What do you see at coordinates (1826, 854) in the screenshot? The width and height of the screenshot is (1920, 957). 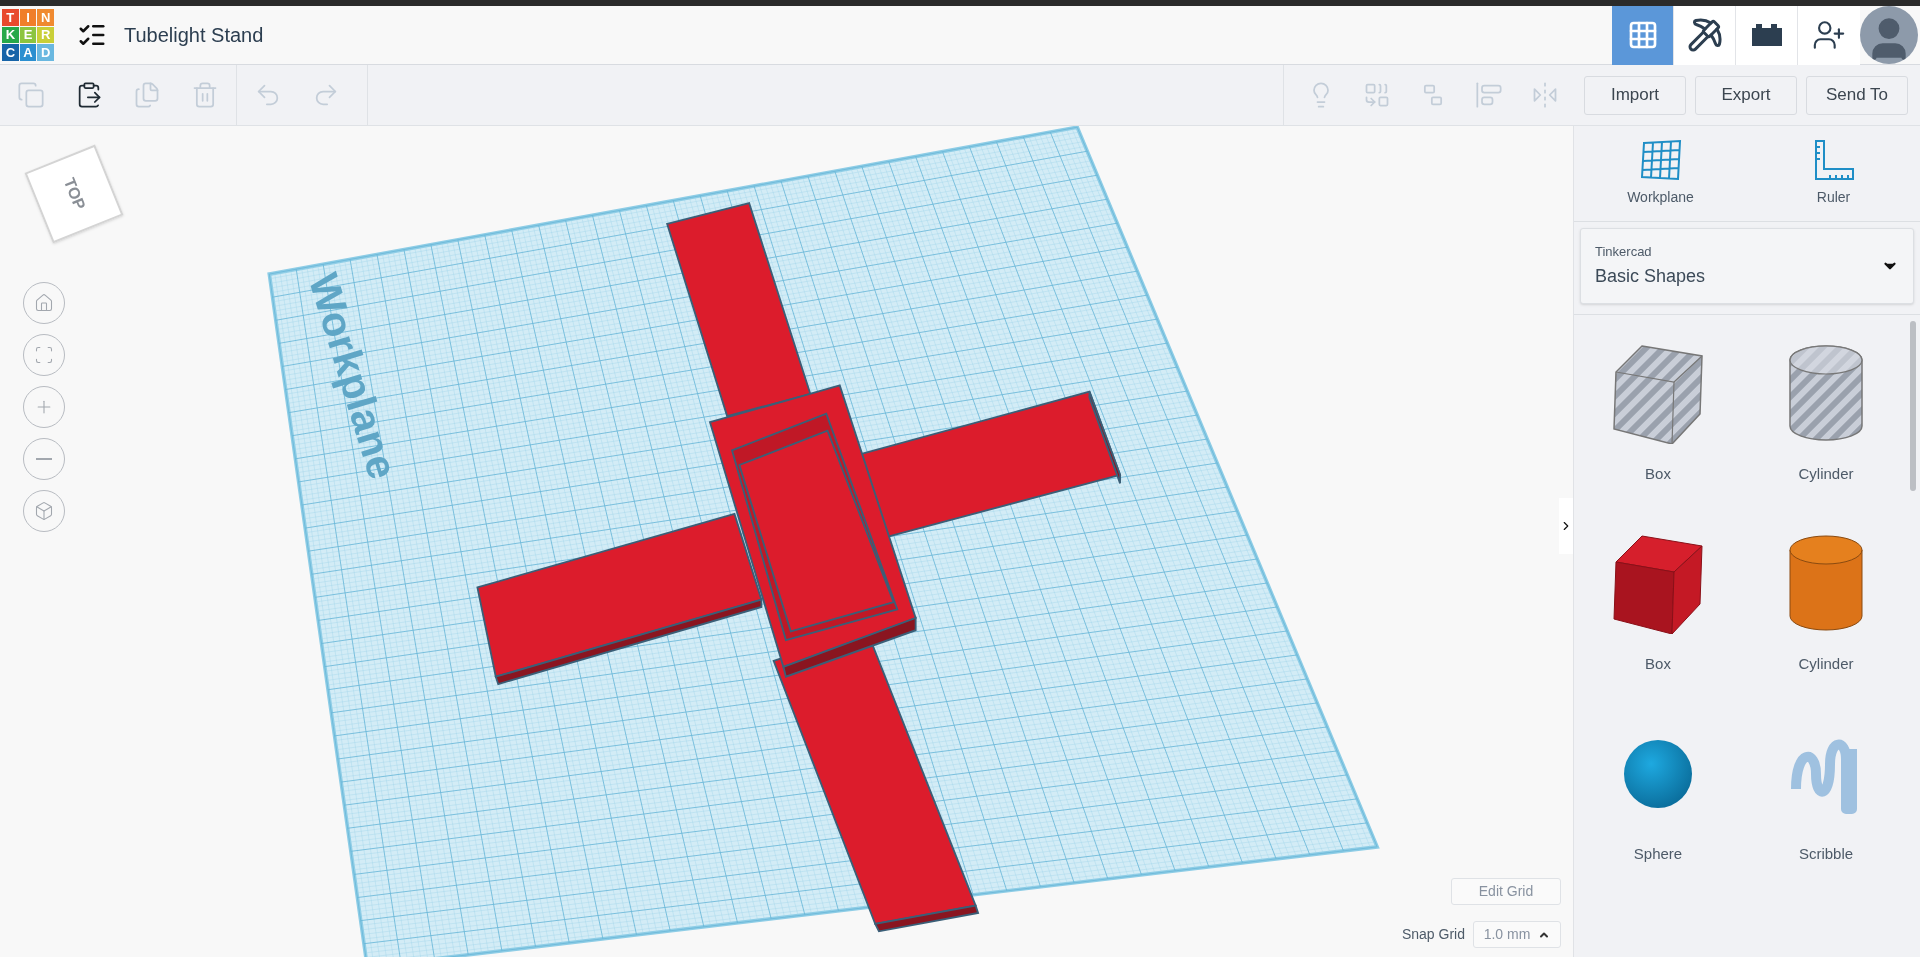 I see `shape-label: Scribble` at bounding box center [1826, 854].